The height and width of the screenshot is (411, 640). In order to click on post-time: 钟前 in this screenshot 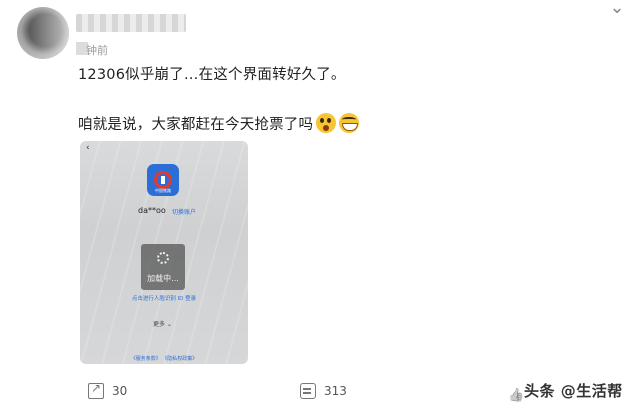, I will do `click(97, 50)`.